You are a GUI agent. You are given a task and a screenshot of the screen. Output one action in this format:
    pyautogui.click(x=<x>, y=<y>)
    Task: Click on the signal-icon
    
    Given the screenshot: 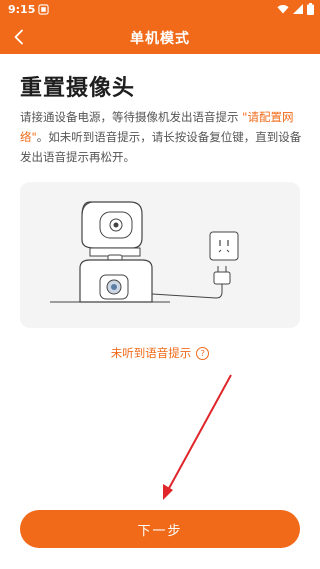 What is the action you would take?
    pyautogui.click(x=298, y=9)
    